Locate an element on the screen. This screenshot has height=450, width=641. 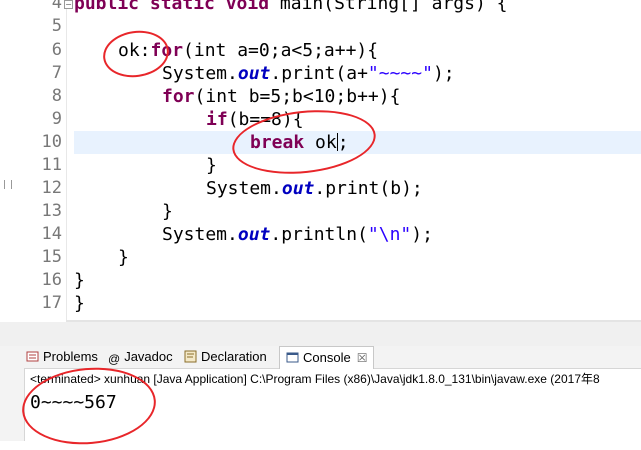
line-number: 10 is located at coordinates (51, 142).